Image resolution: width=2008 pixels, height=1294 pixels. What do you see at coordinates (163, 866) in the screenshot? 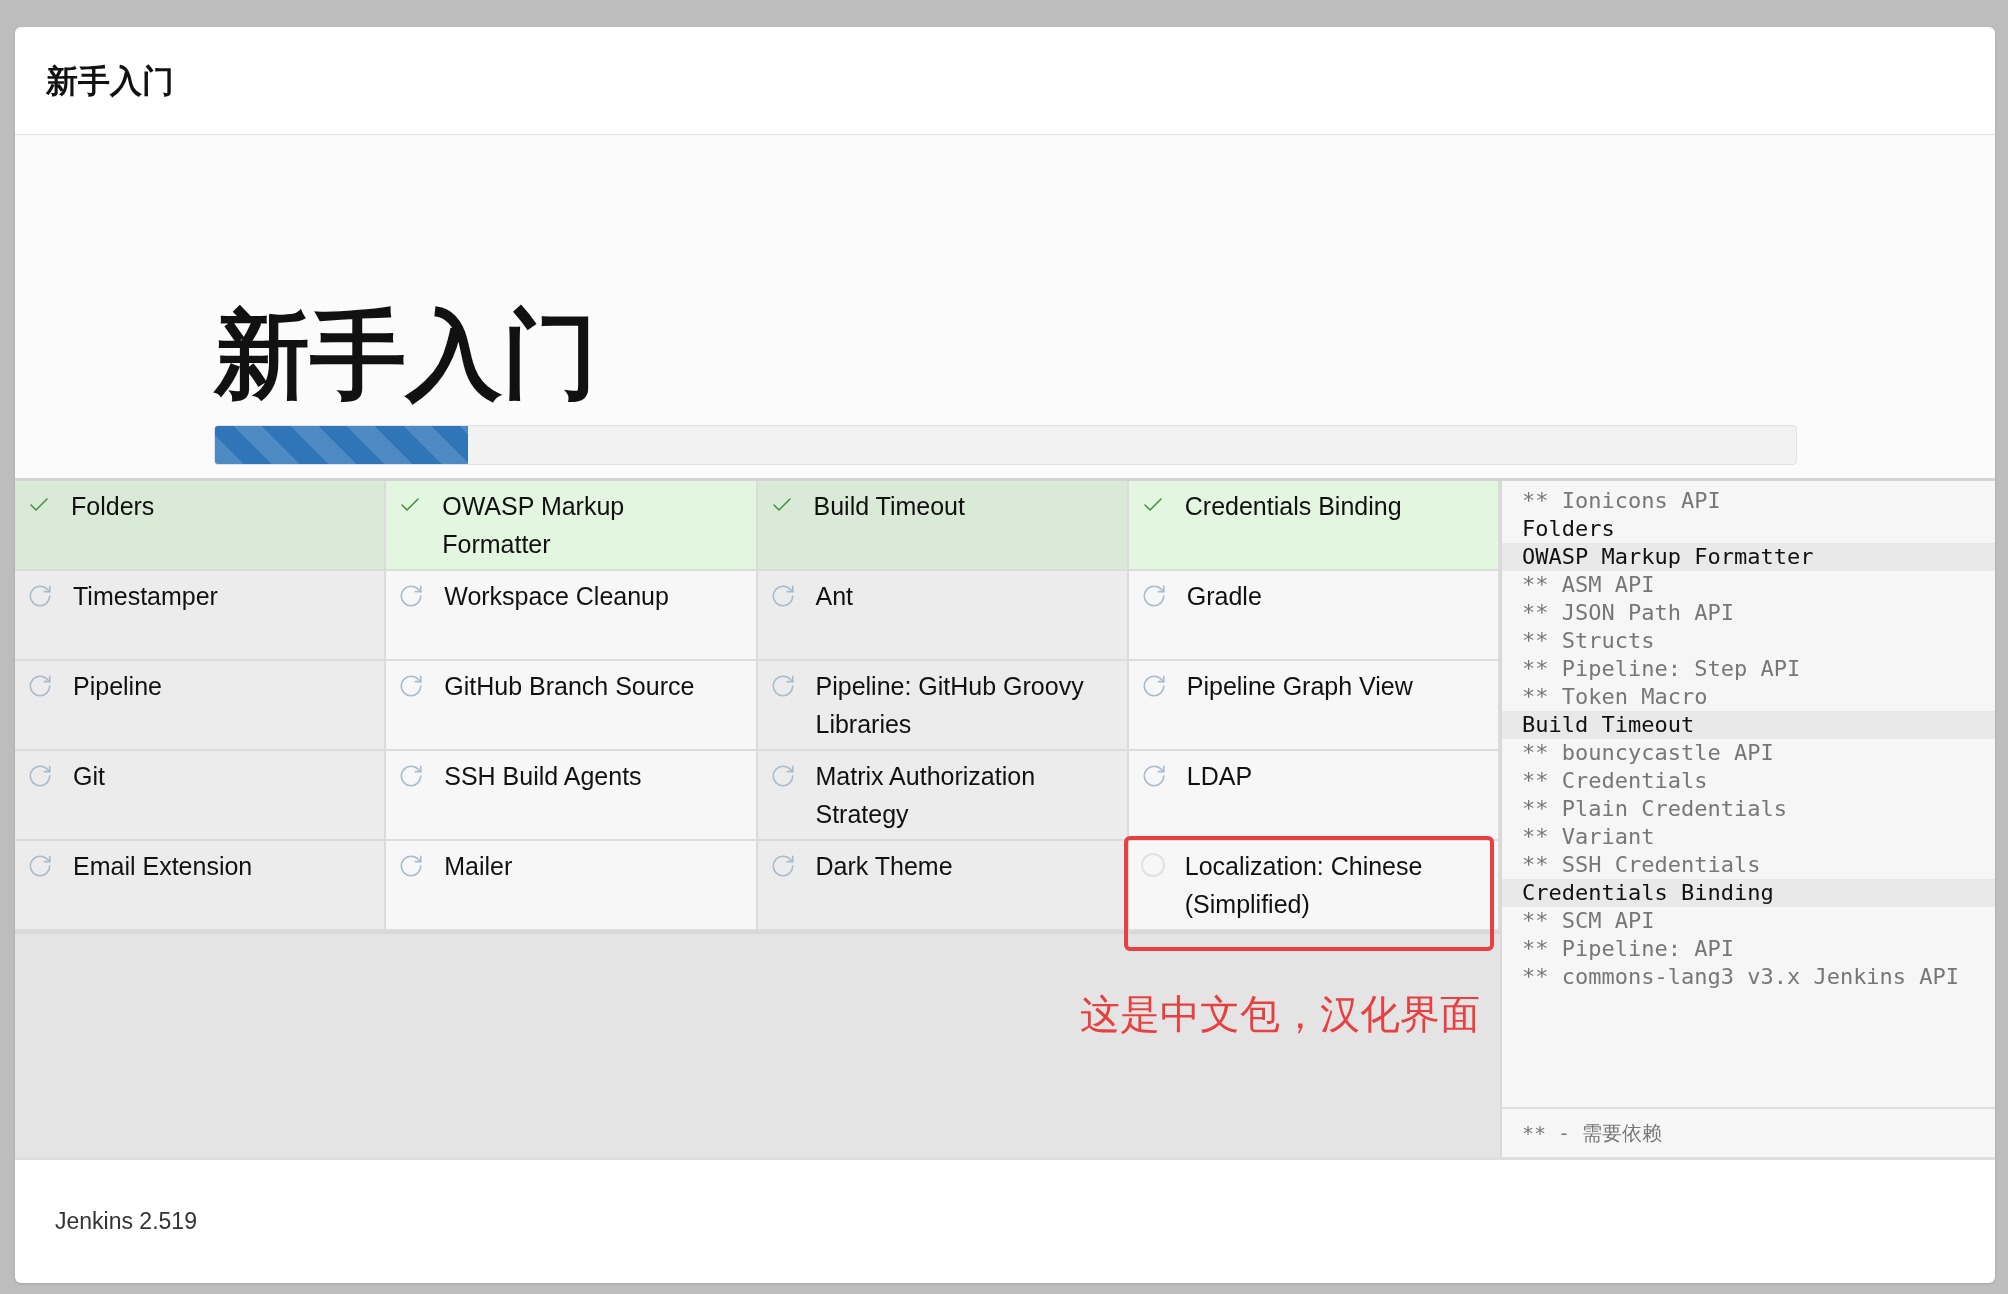
I see `plugin-name: Email Extension` at bounding box center [163, 866].